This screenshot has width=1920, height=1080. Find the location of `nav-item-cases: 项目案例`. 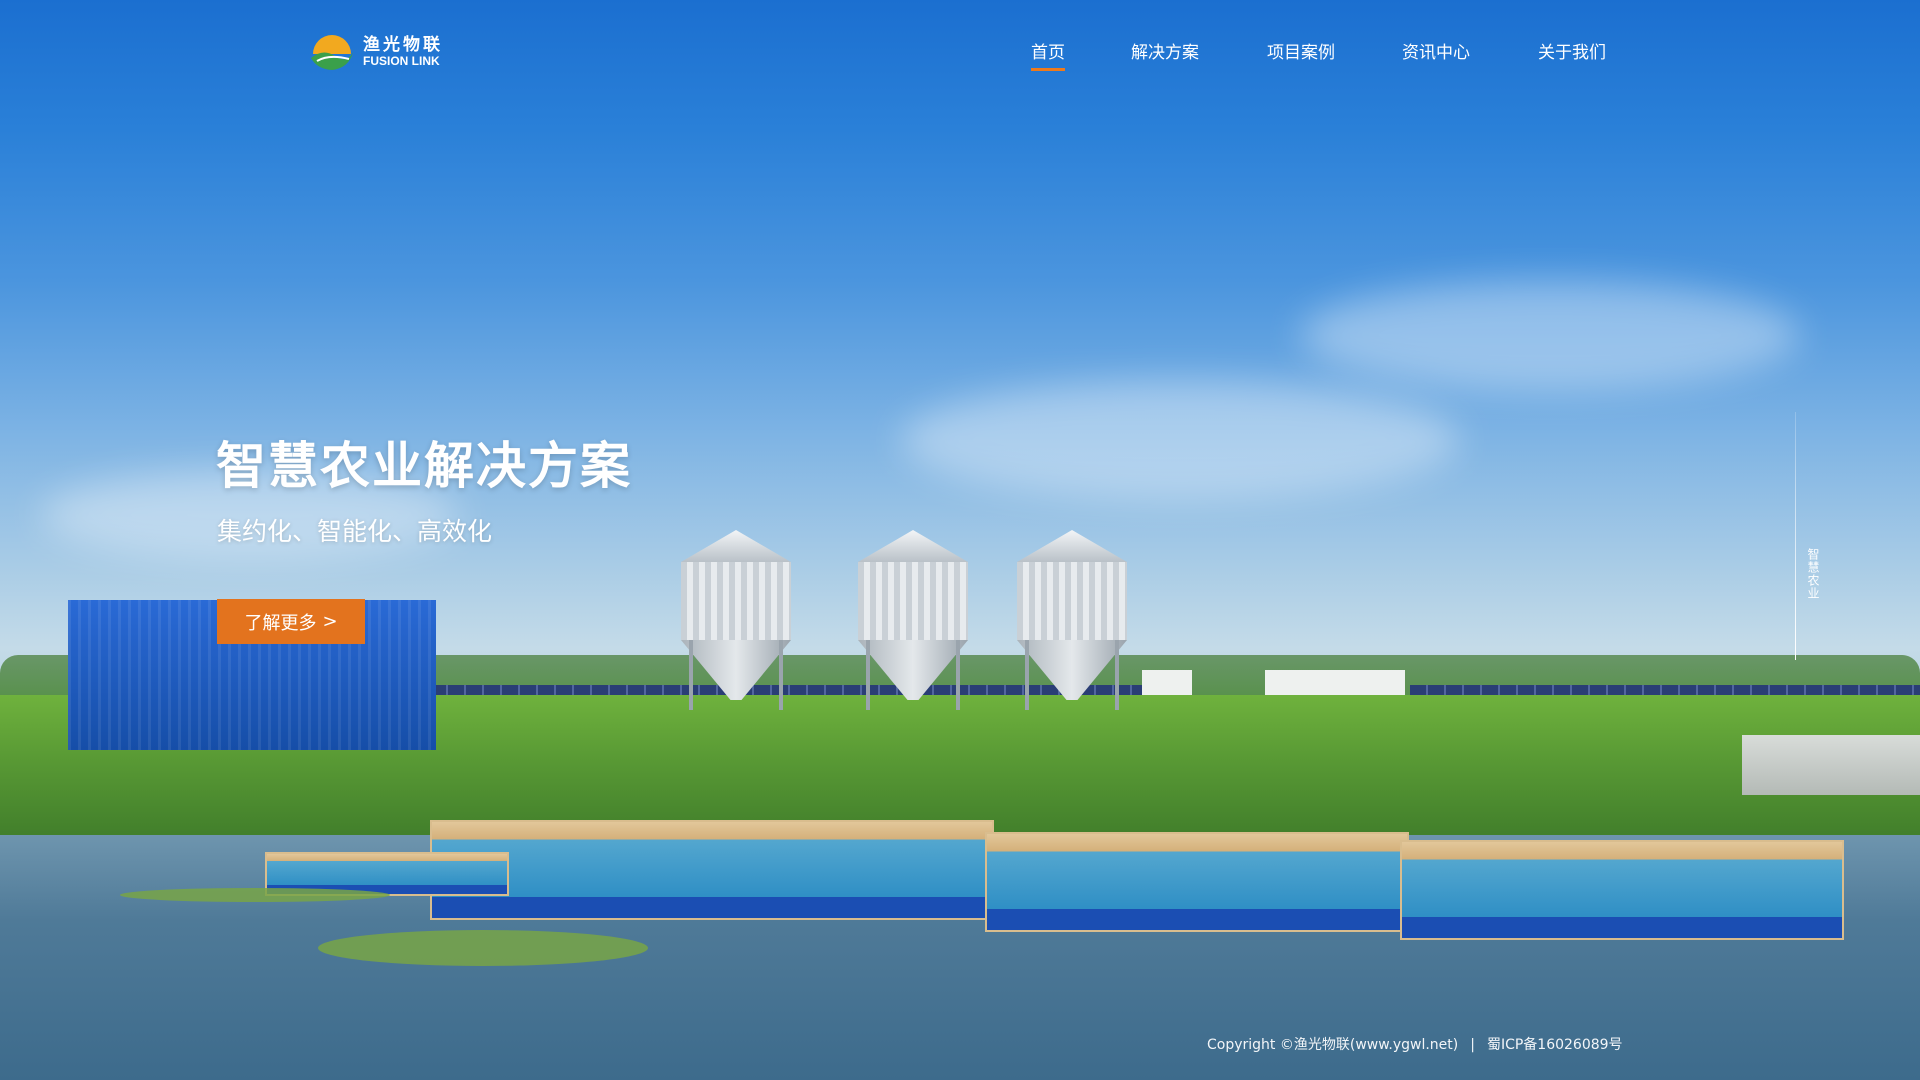

nav-item-cases: 项目案例 is located at coordinates (1301, 50).